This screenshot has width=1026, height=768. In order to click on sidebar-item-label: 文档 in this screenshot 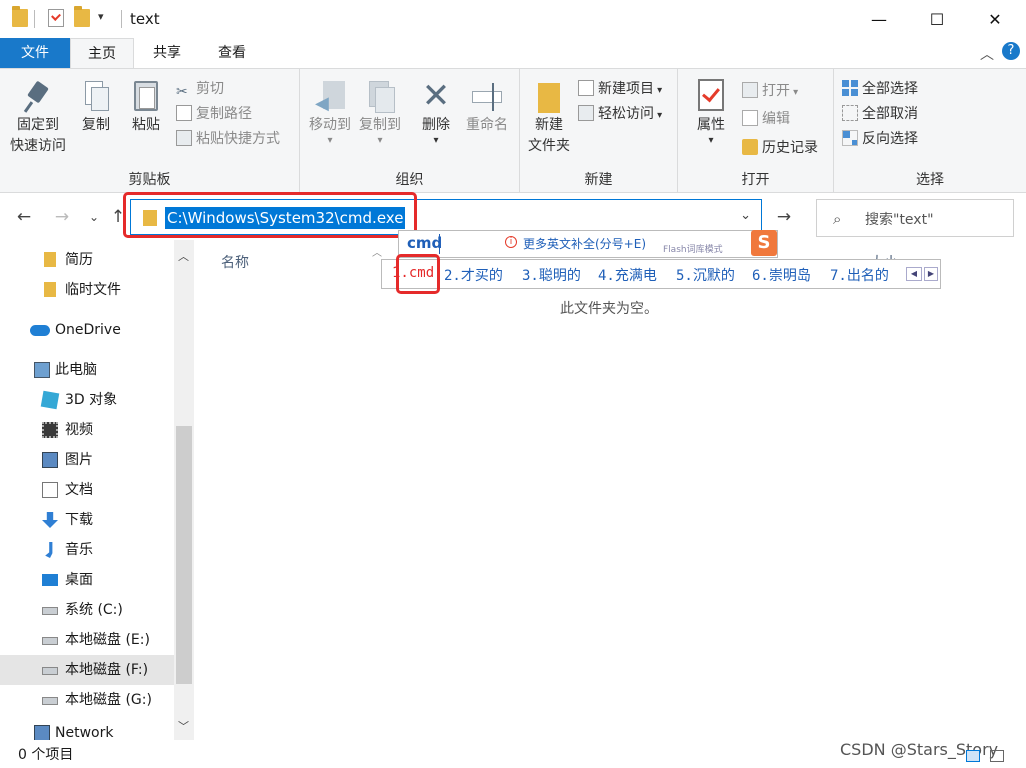, I will do `click(79, 490)`.